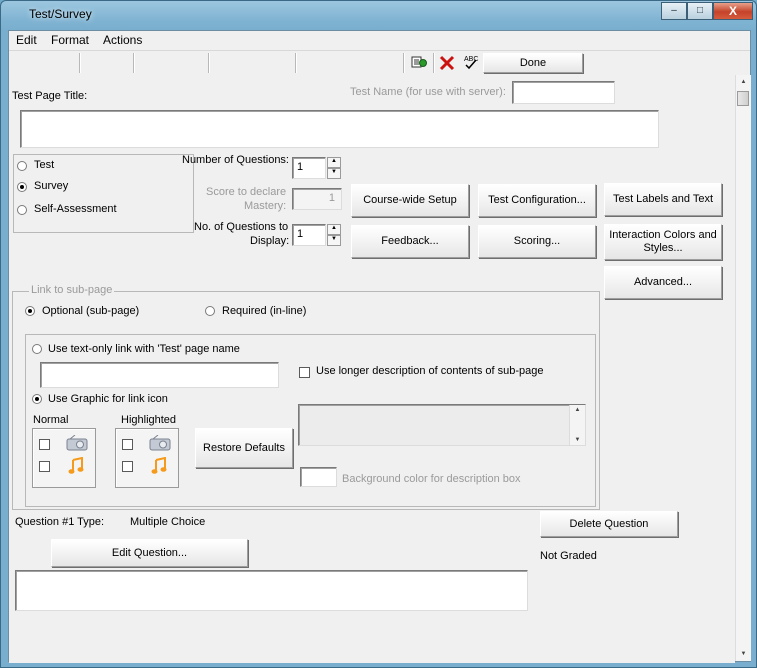 This screenshot has height=668, width=757. Describe the element at coordinates (244, 448) in the screenshot. I see `restore-defaults-button: Restore Defaults` at that location.